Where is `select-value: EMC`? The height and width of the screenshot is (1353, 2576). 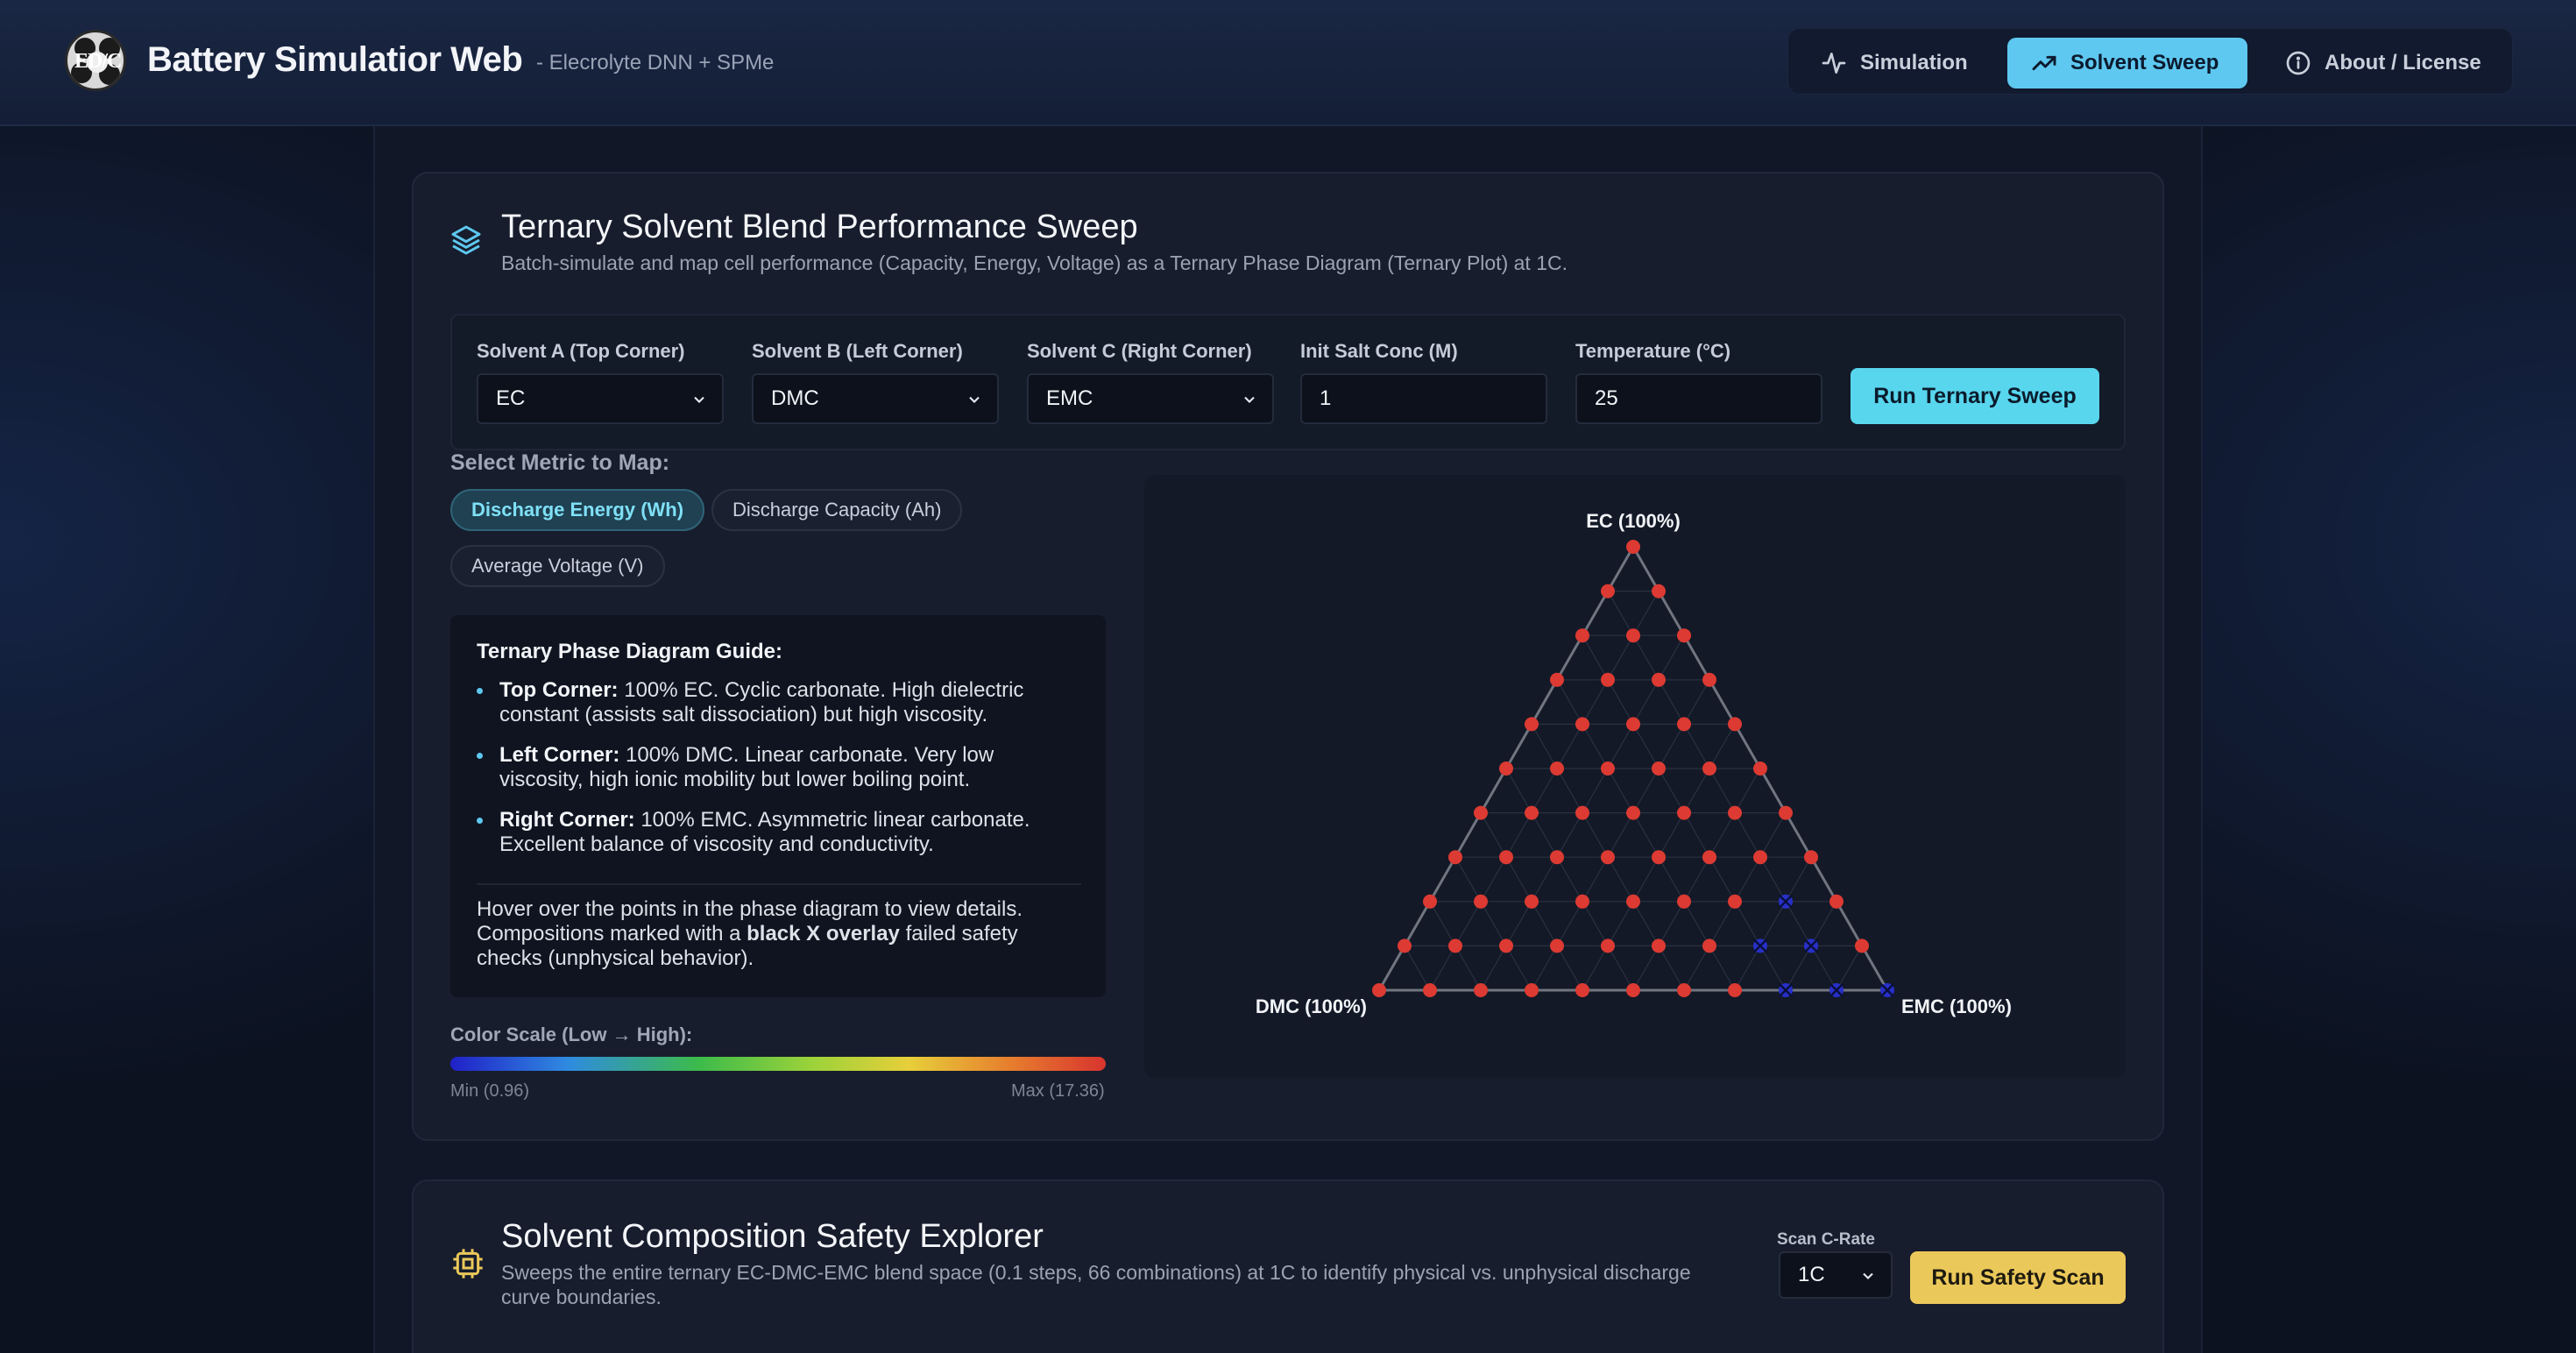
select-value: EMC is located at coordinates (1069, 398).